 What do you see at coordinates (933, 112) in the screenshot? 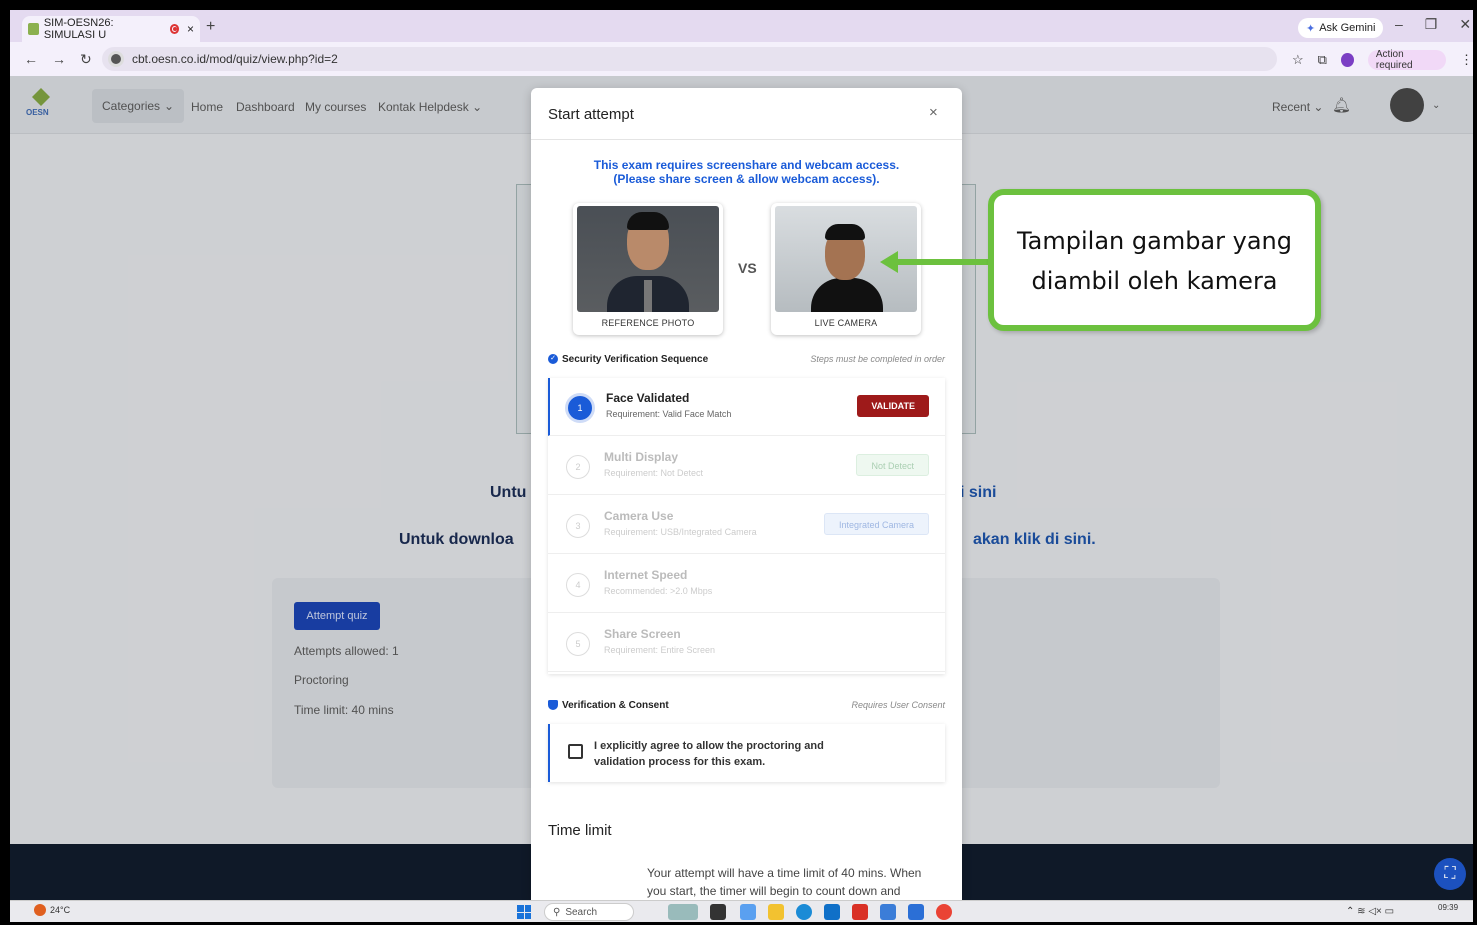
I see `modal-close-button: ×` at bounding box center [933, 112].